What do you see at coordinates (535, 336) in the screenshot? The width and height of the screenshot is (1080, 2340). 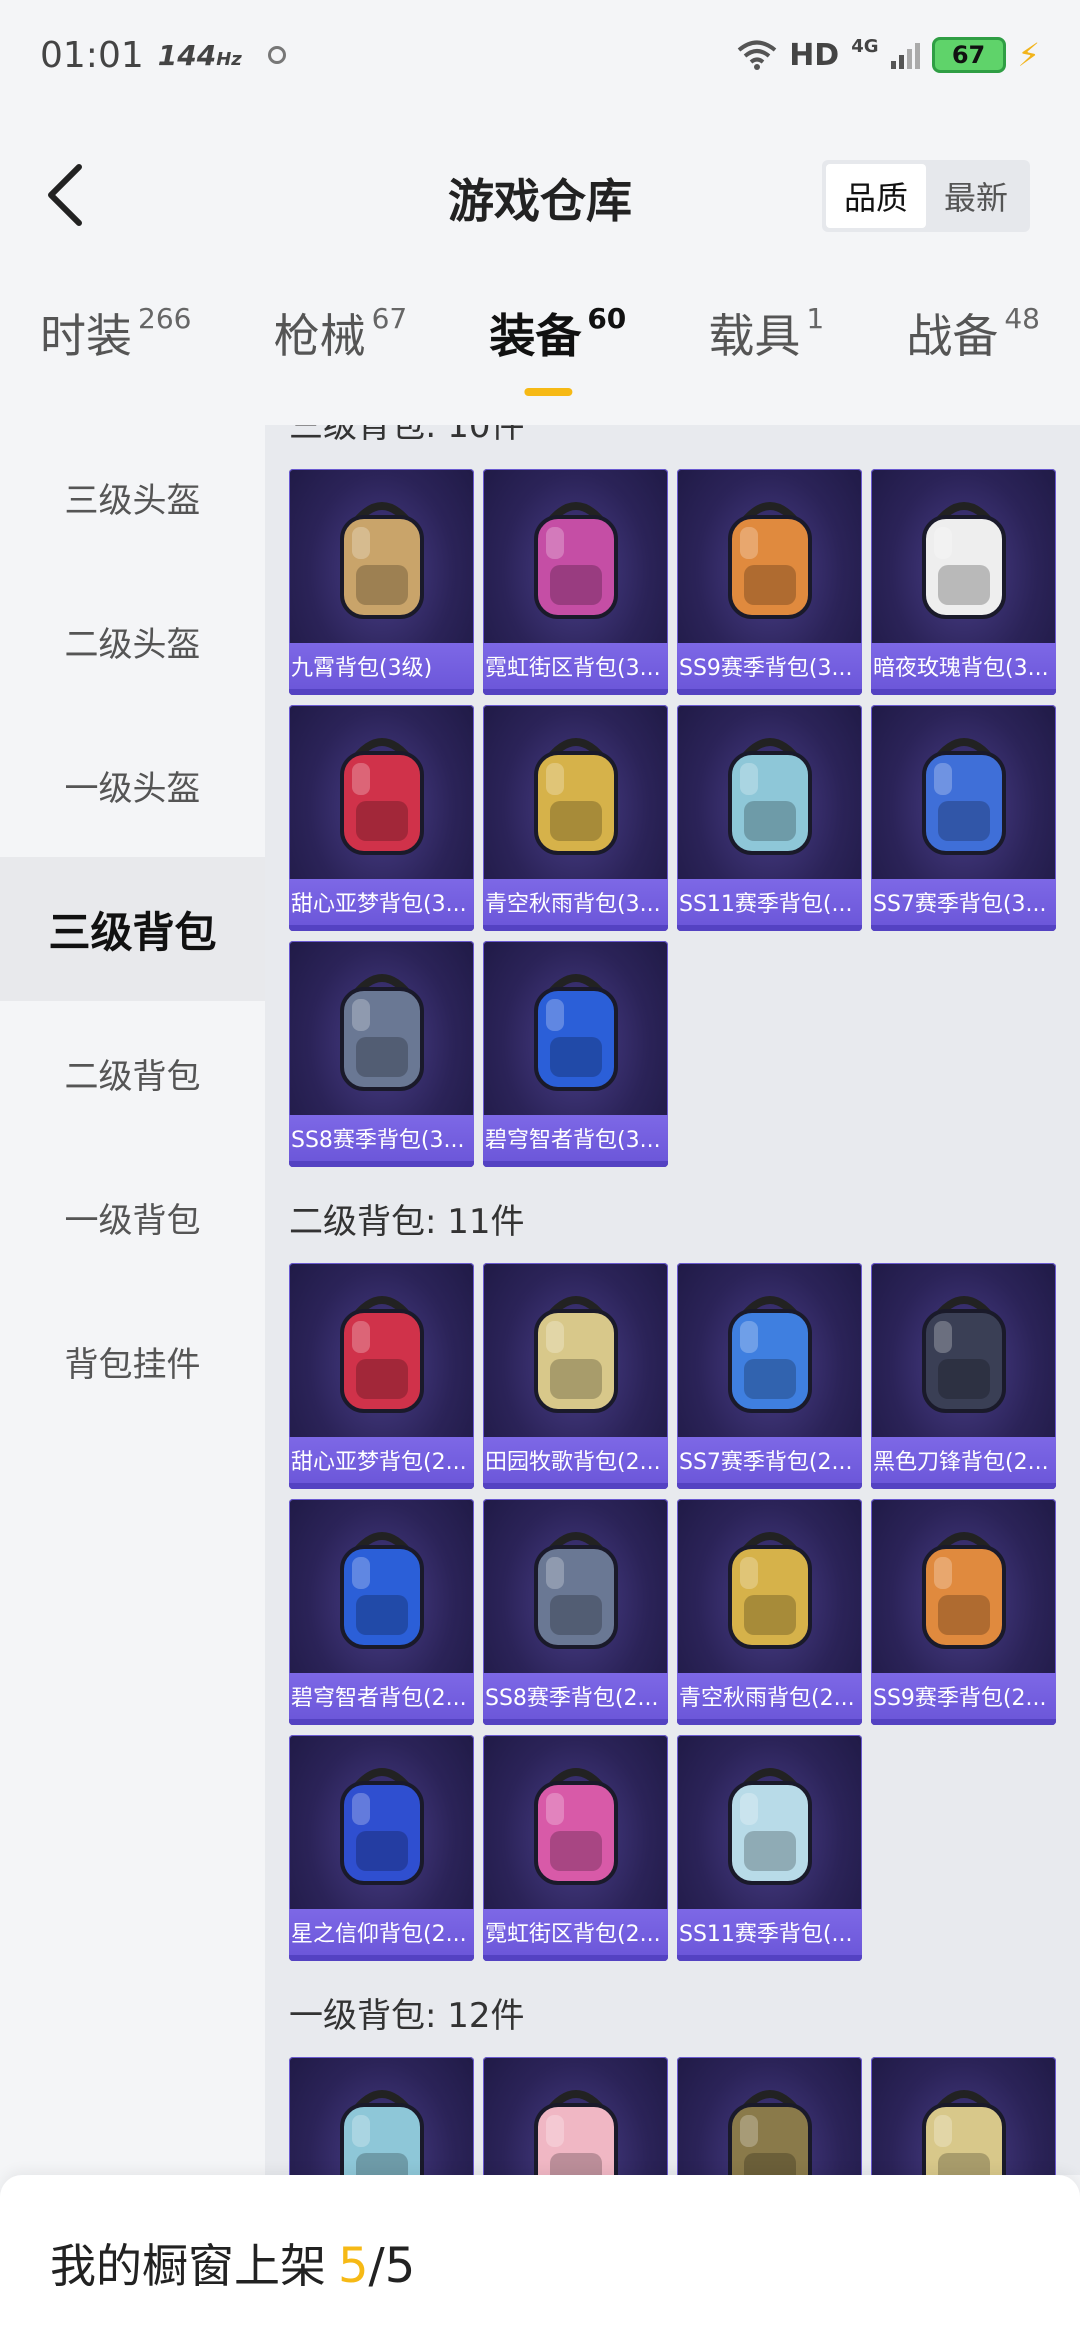 I see `tab-label: 装备` at bounding box center [535, 336].